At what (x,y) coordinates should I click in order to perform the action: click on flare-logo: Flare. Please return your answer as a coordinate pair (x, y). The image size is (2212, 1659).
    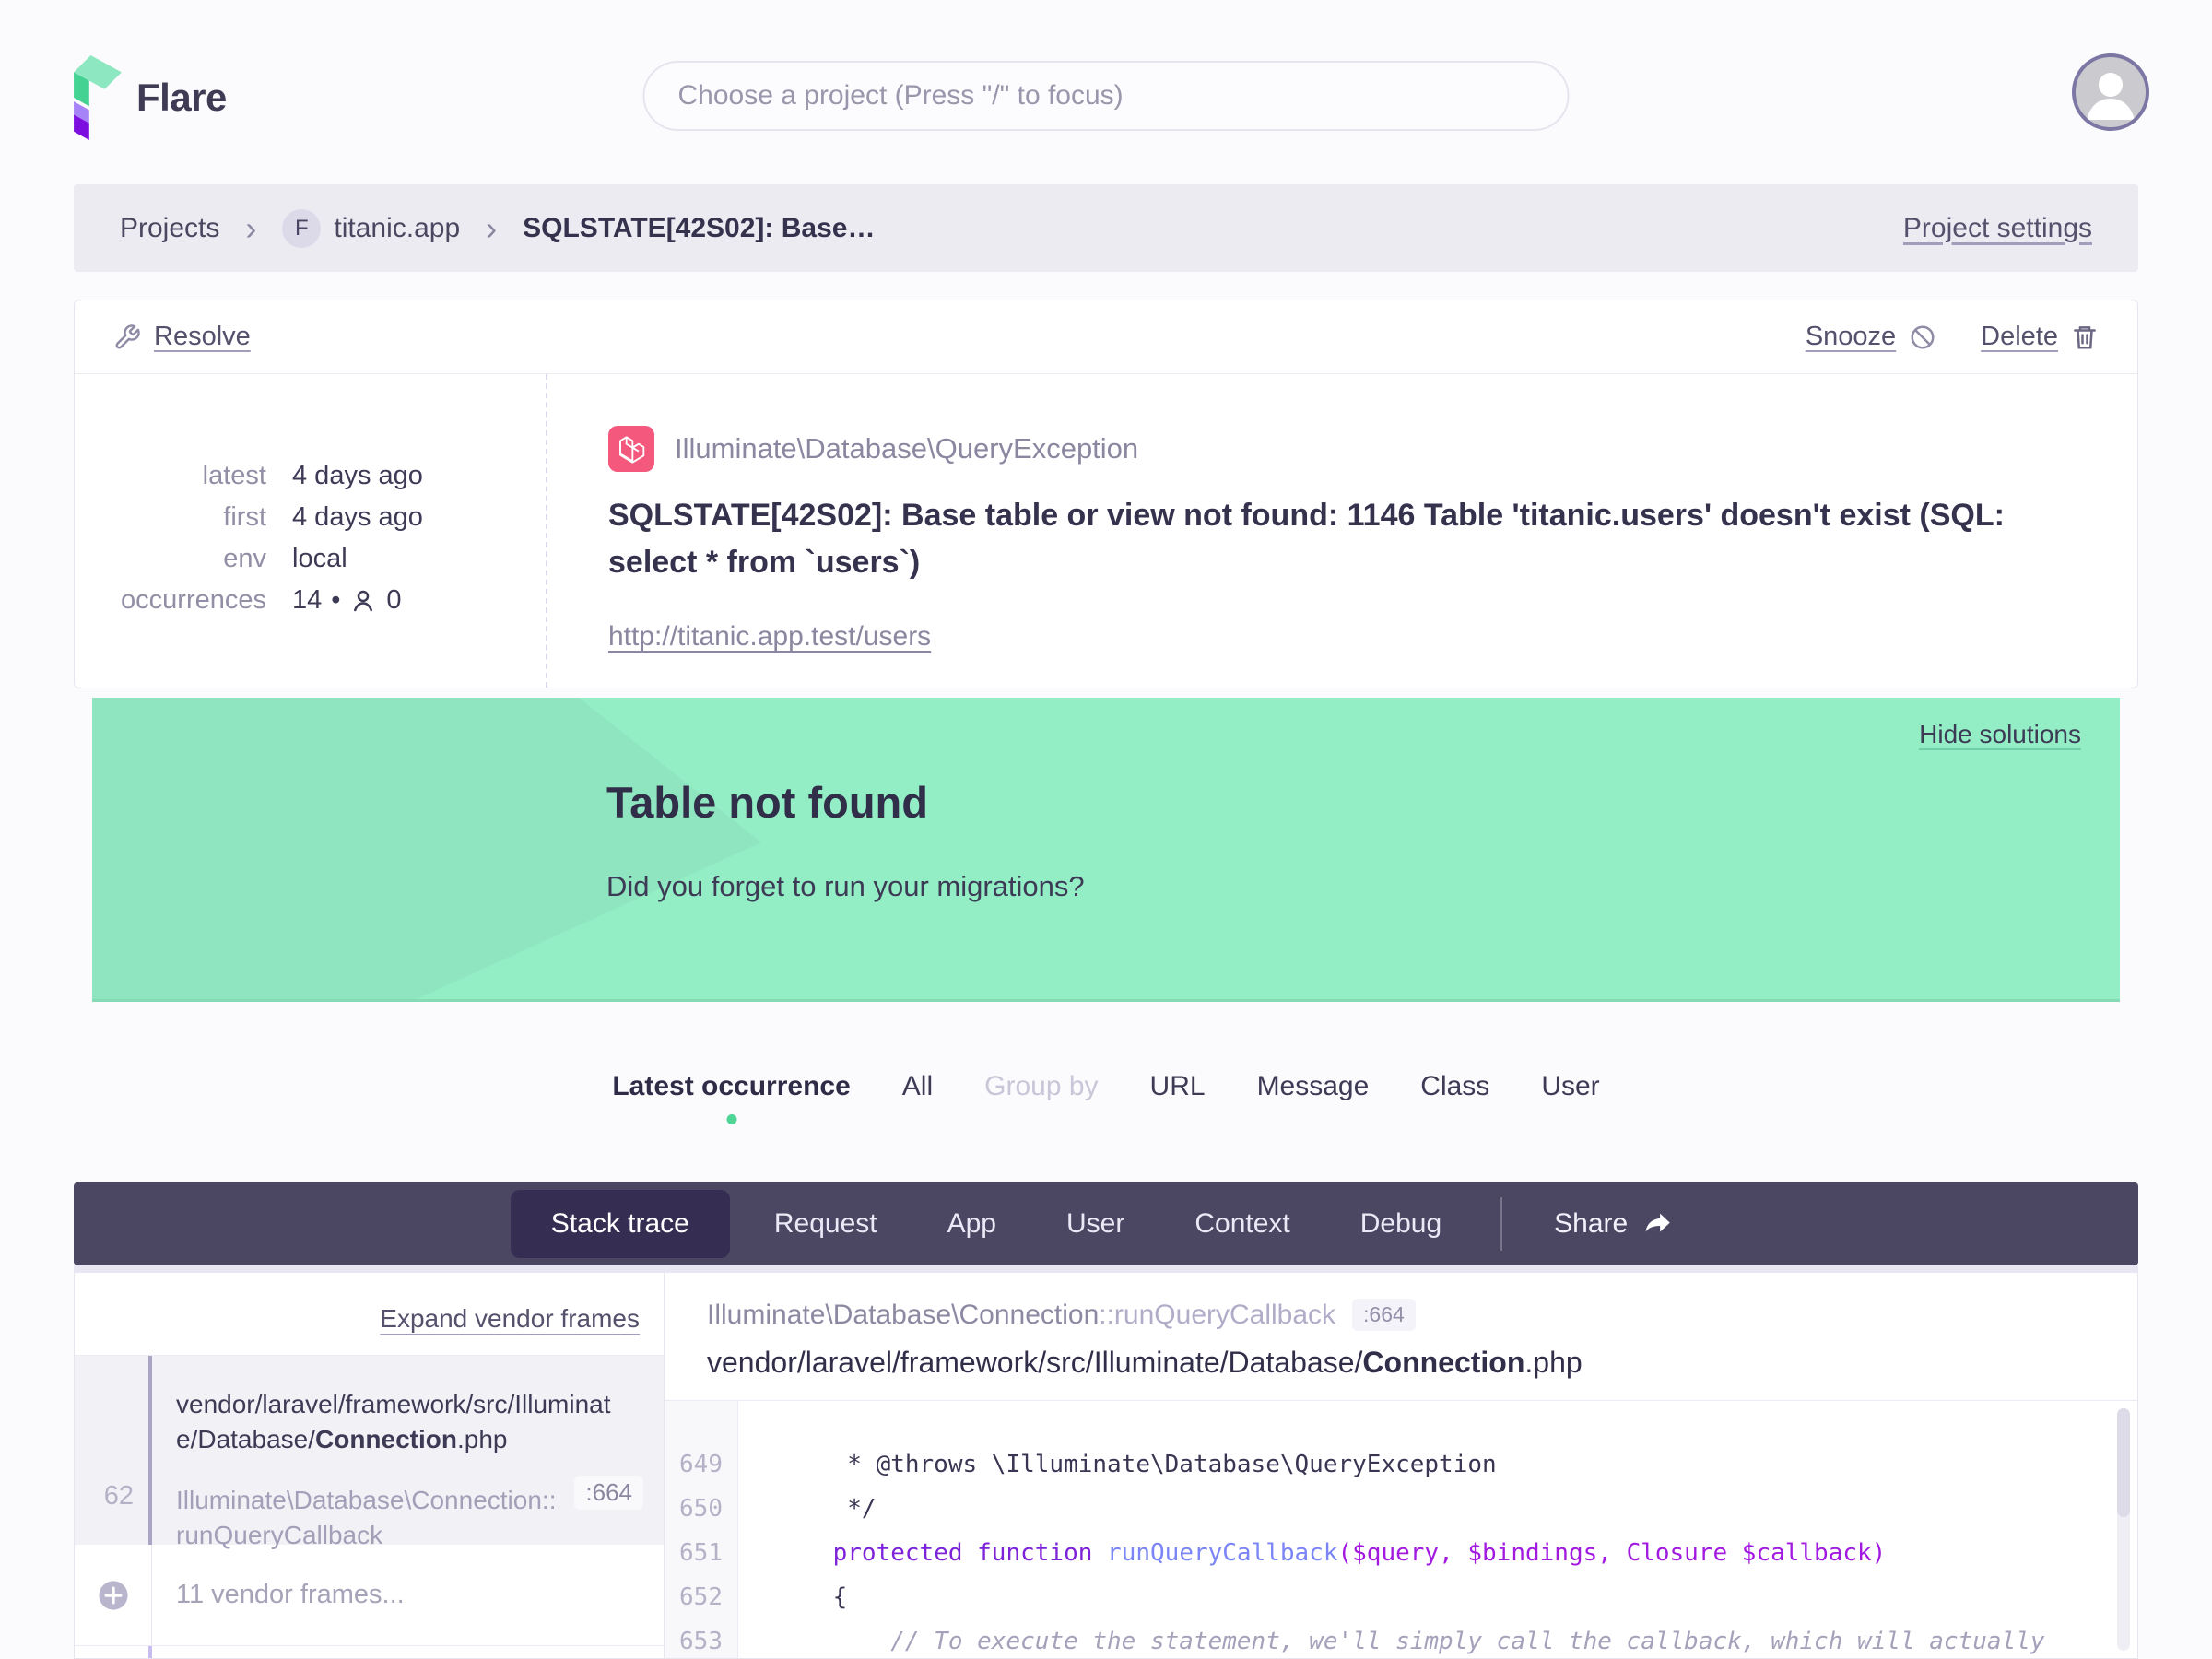
    Looking at the image, I should click on (150, 97).